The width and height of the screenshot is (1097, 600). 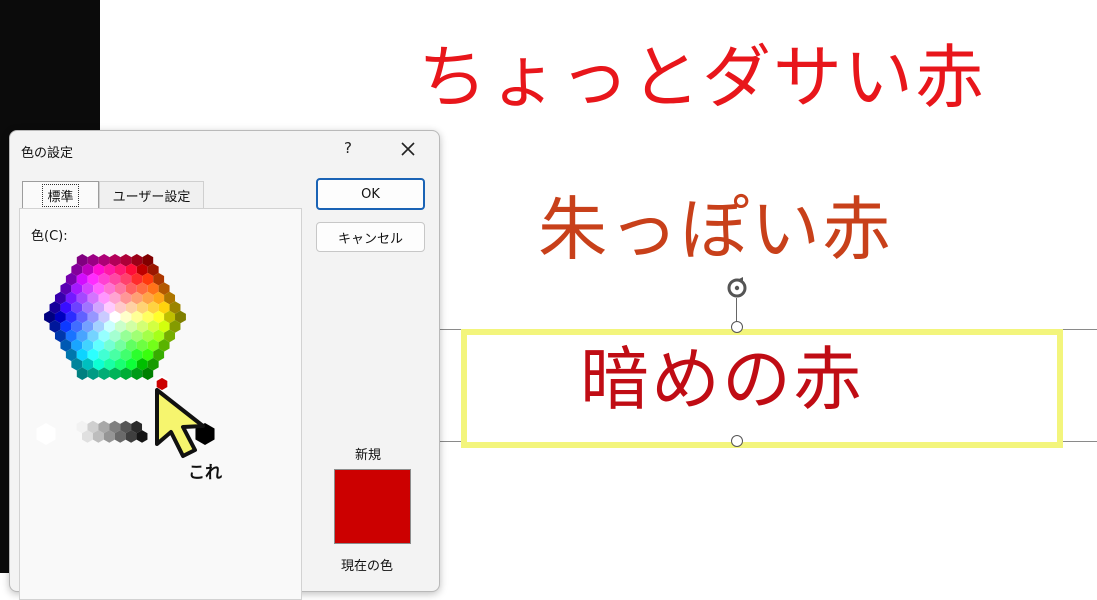 I want to click on pointer-cursor-icon, so click(x=180, y=423).